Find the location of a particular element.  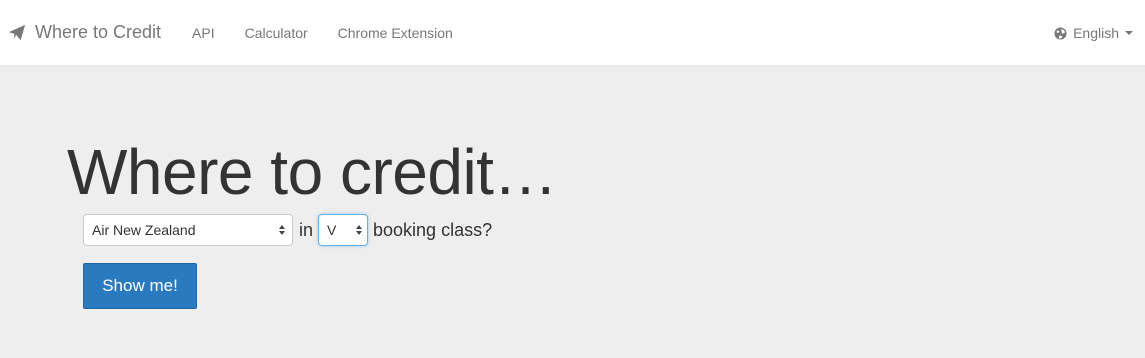

brand-link: Where to Credit is located at coordinates (84, 32).